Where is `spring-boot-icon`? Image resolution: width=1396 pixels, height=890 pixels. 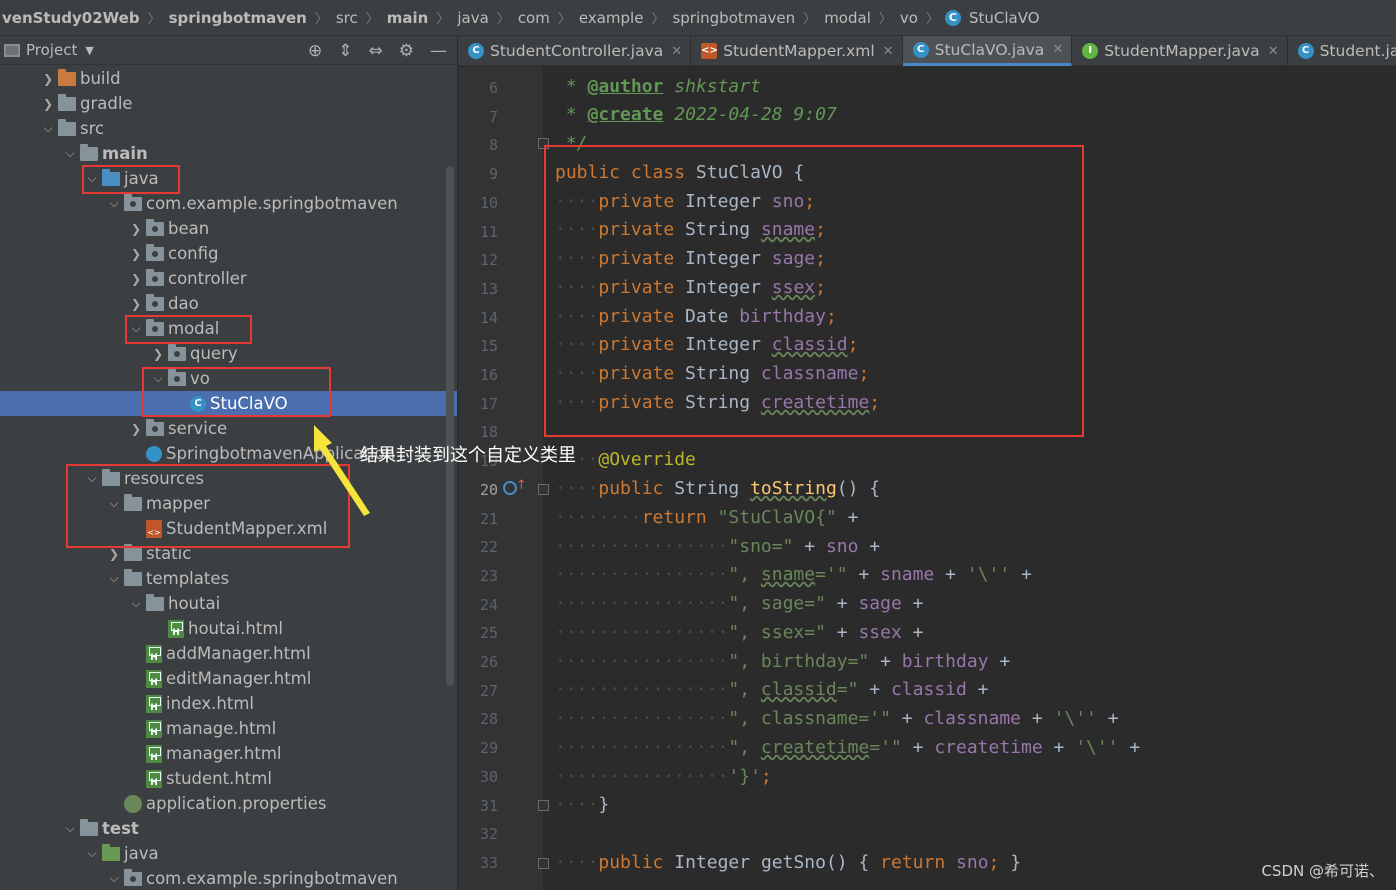
spring-boot-icon is located at coordinates (154, 453).